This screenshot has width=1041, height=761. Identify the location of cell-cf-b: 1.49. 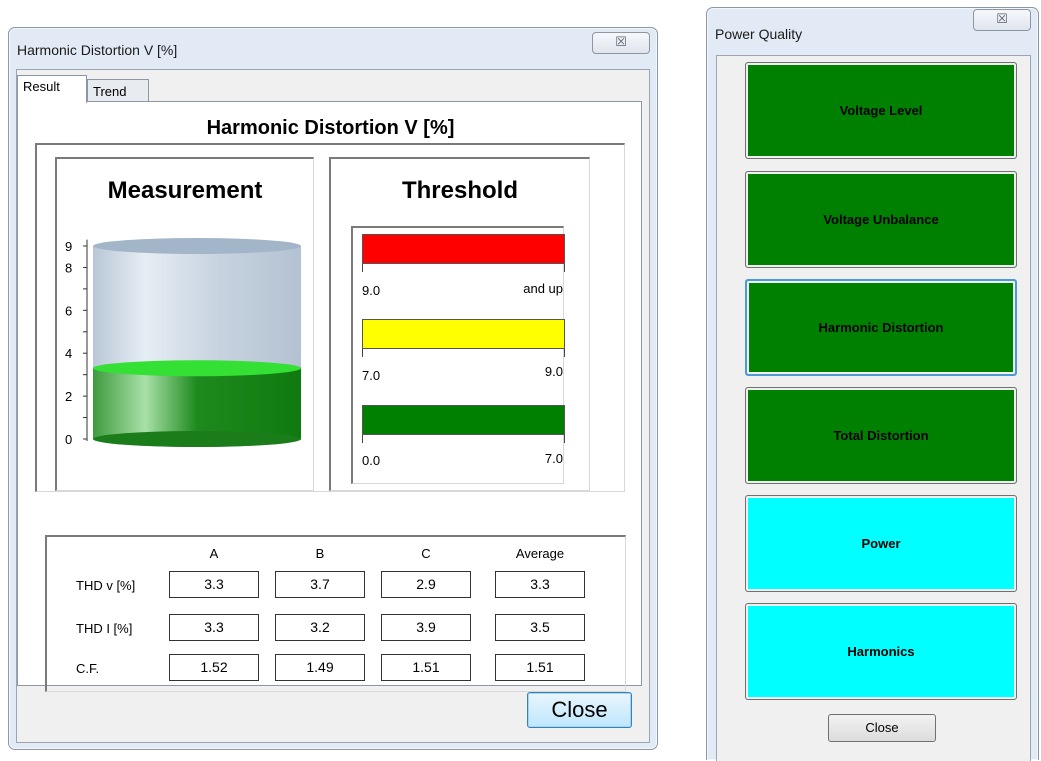
(320, 667).